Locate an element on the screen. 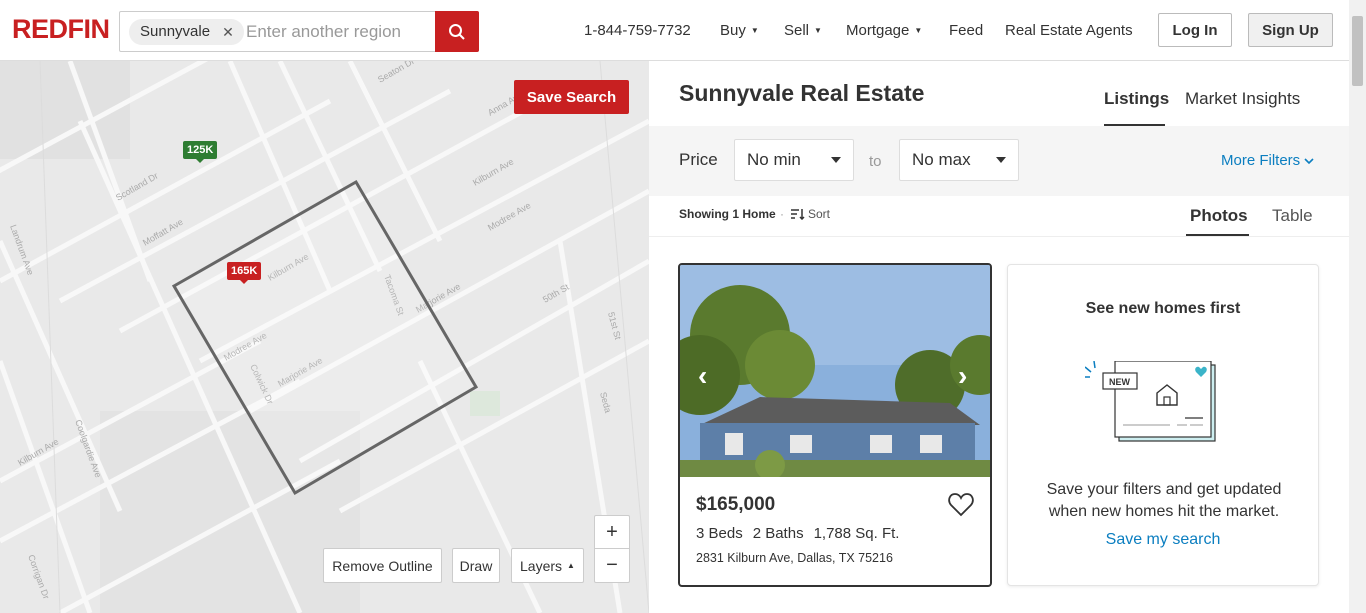 This screenshot has height=613, width=1366. nav-real-estate-agents: Real Estate Agents is located at coordinates (1069, 30).